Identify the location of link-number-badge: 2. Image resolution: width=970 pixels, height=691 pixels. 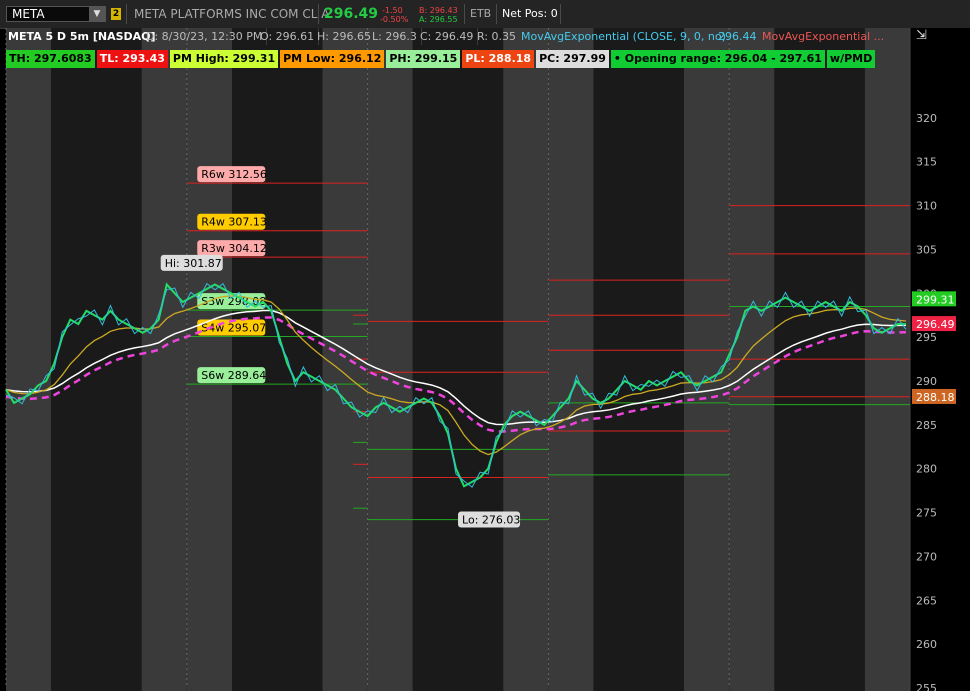
(116, 14).